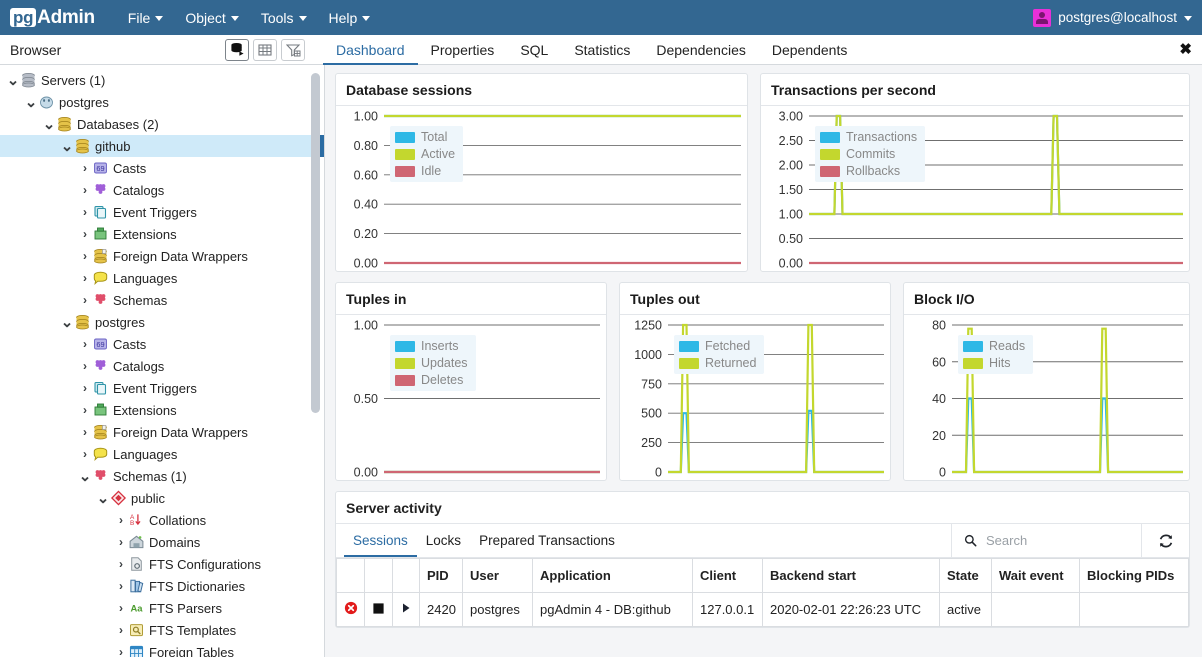 The height and width of the screenshot is (657, 1202). I want to click on legend-item: Transactions, so click(868, 137).